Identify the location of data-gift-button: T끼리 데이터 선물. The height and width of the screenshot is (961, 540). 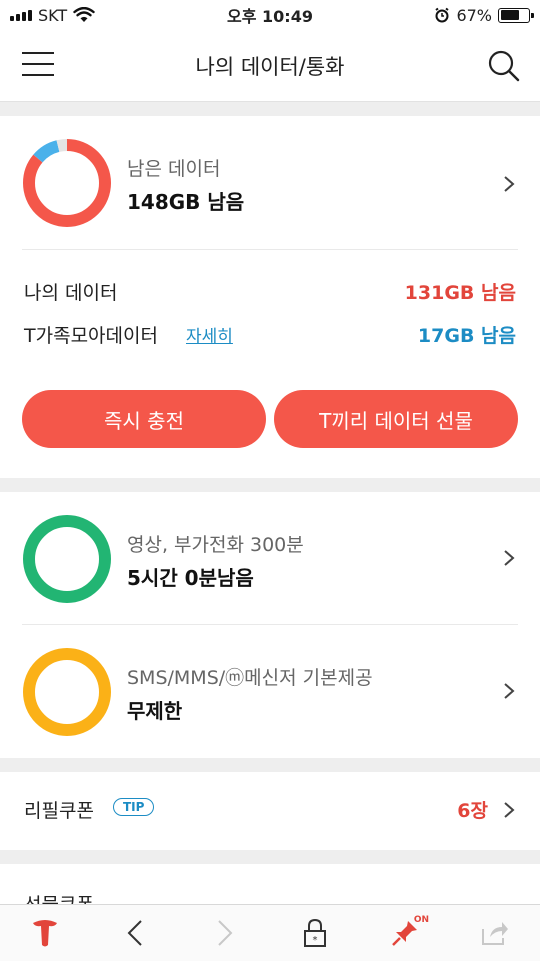
(396, 419).